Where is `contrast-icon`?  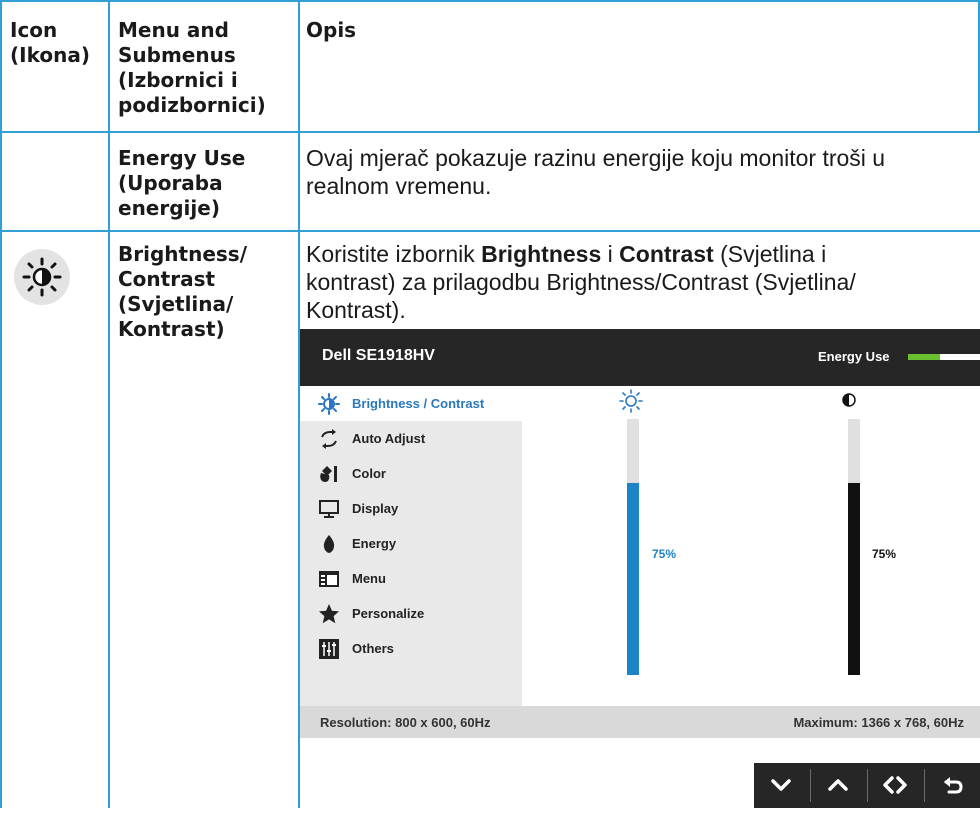
contrast-icon is located at coordinates (849, 400).